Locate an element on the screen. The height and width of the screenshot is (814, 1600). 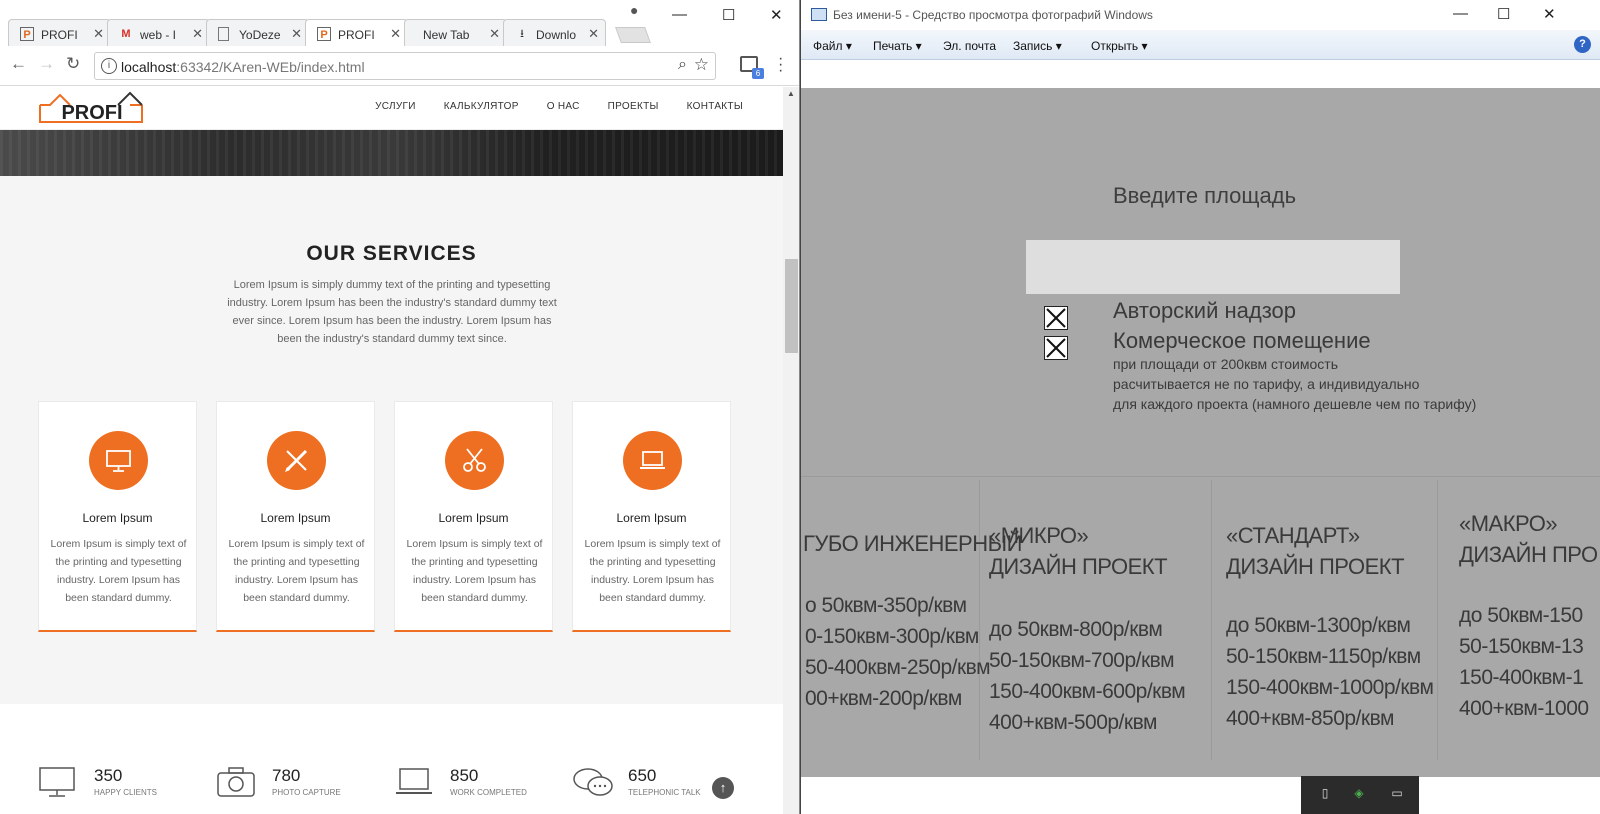
checkbox-commercial is located at coordinates (1056, 348).